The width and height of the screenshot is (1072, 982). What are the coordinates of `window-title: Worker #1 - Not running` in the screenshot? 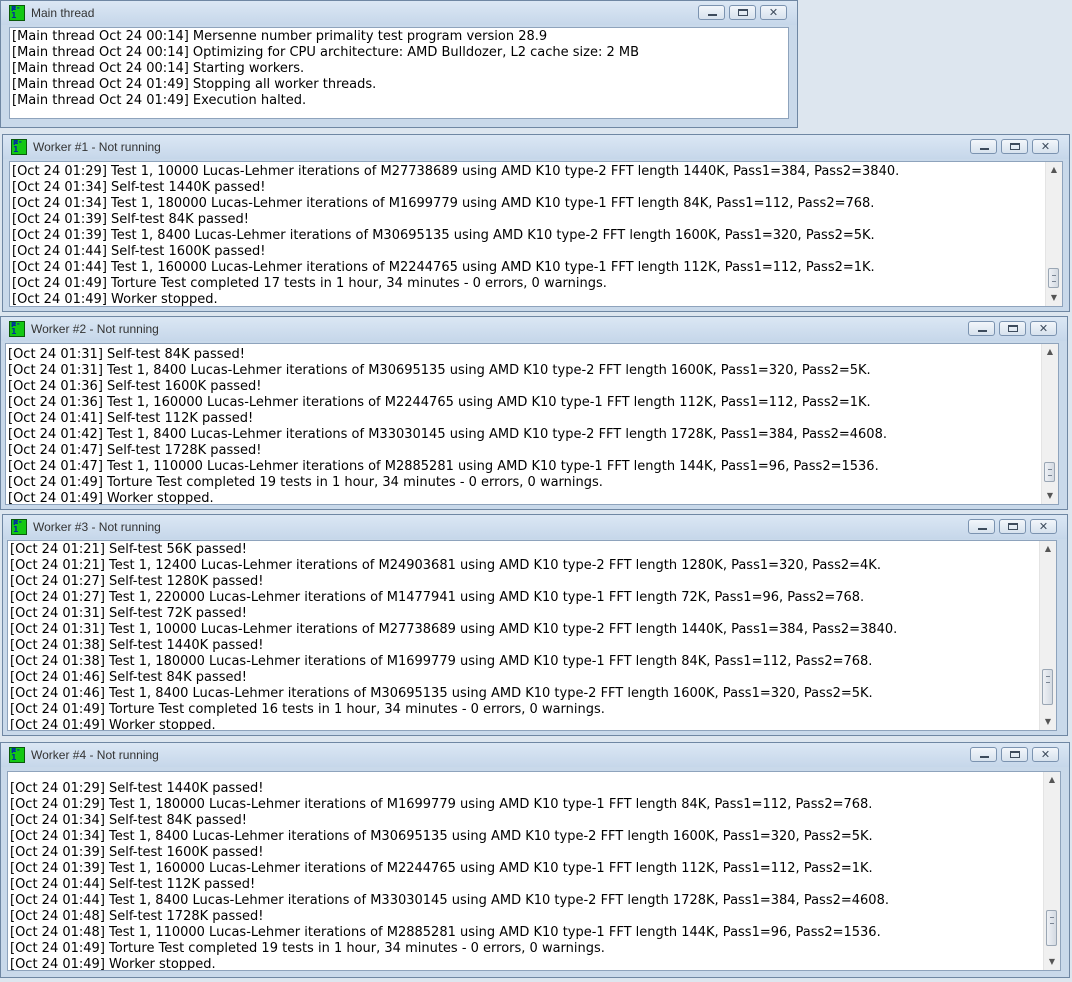 It's located at (97, 147).